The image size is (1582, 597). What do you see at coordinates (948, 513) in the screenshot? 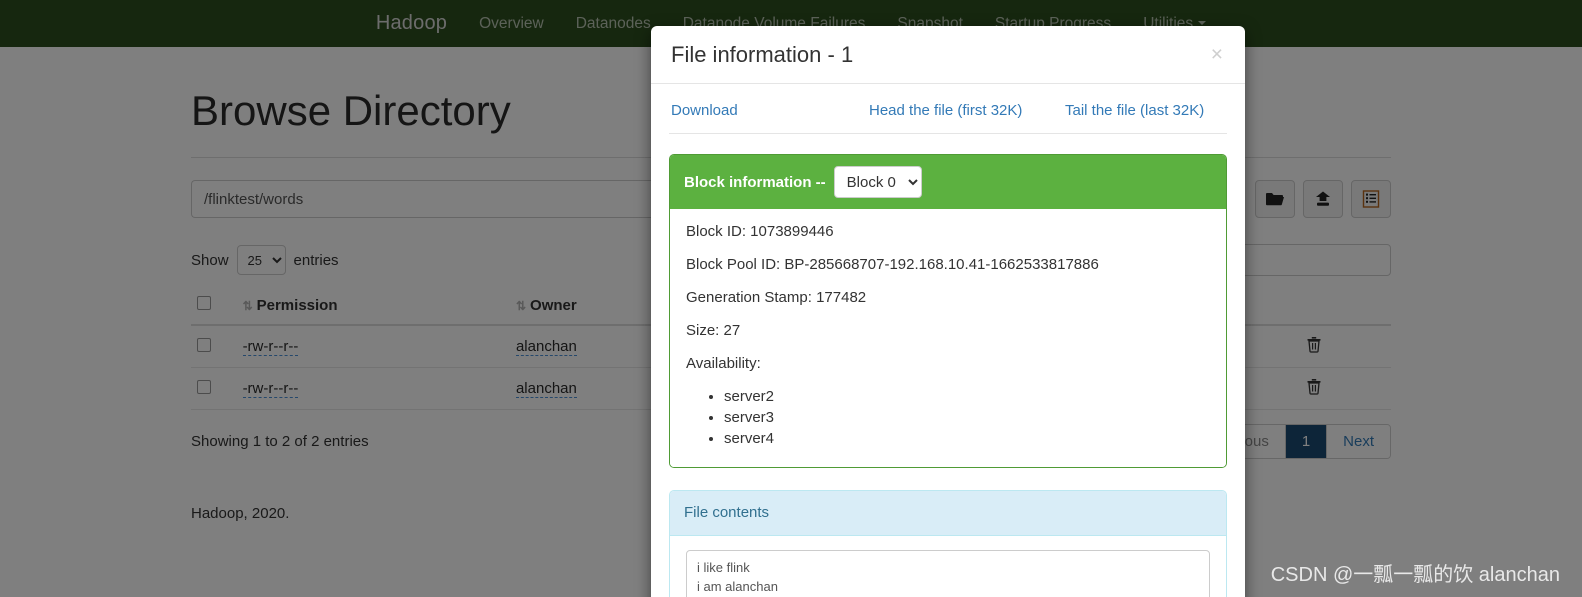
I see `file-contents-header: File contents` at bounding box center [948, 513].